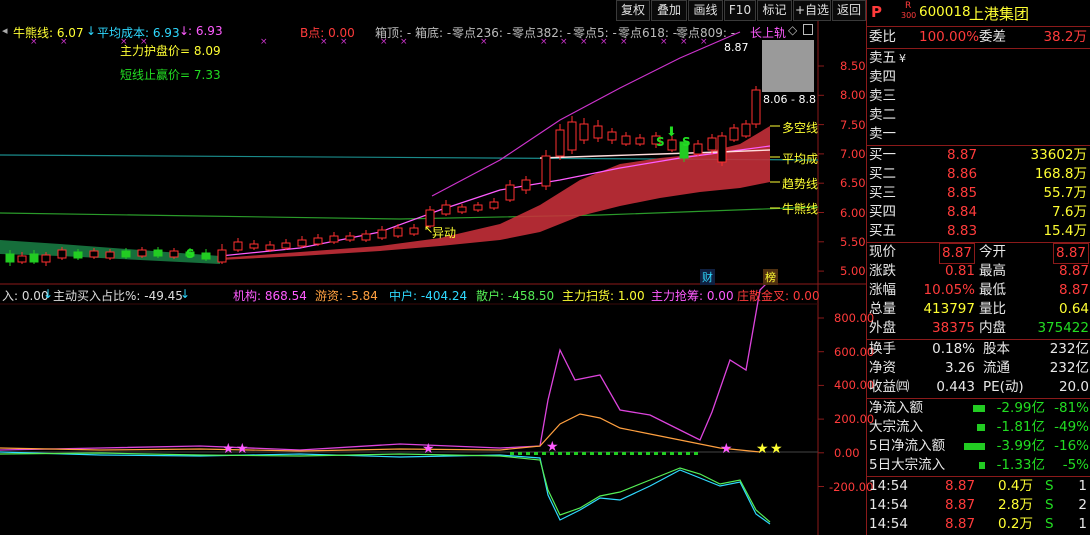 This screenshot has height=535, width=1090. I want to click on tick-time: 14:54, so click(888, 486).